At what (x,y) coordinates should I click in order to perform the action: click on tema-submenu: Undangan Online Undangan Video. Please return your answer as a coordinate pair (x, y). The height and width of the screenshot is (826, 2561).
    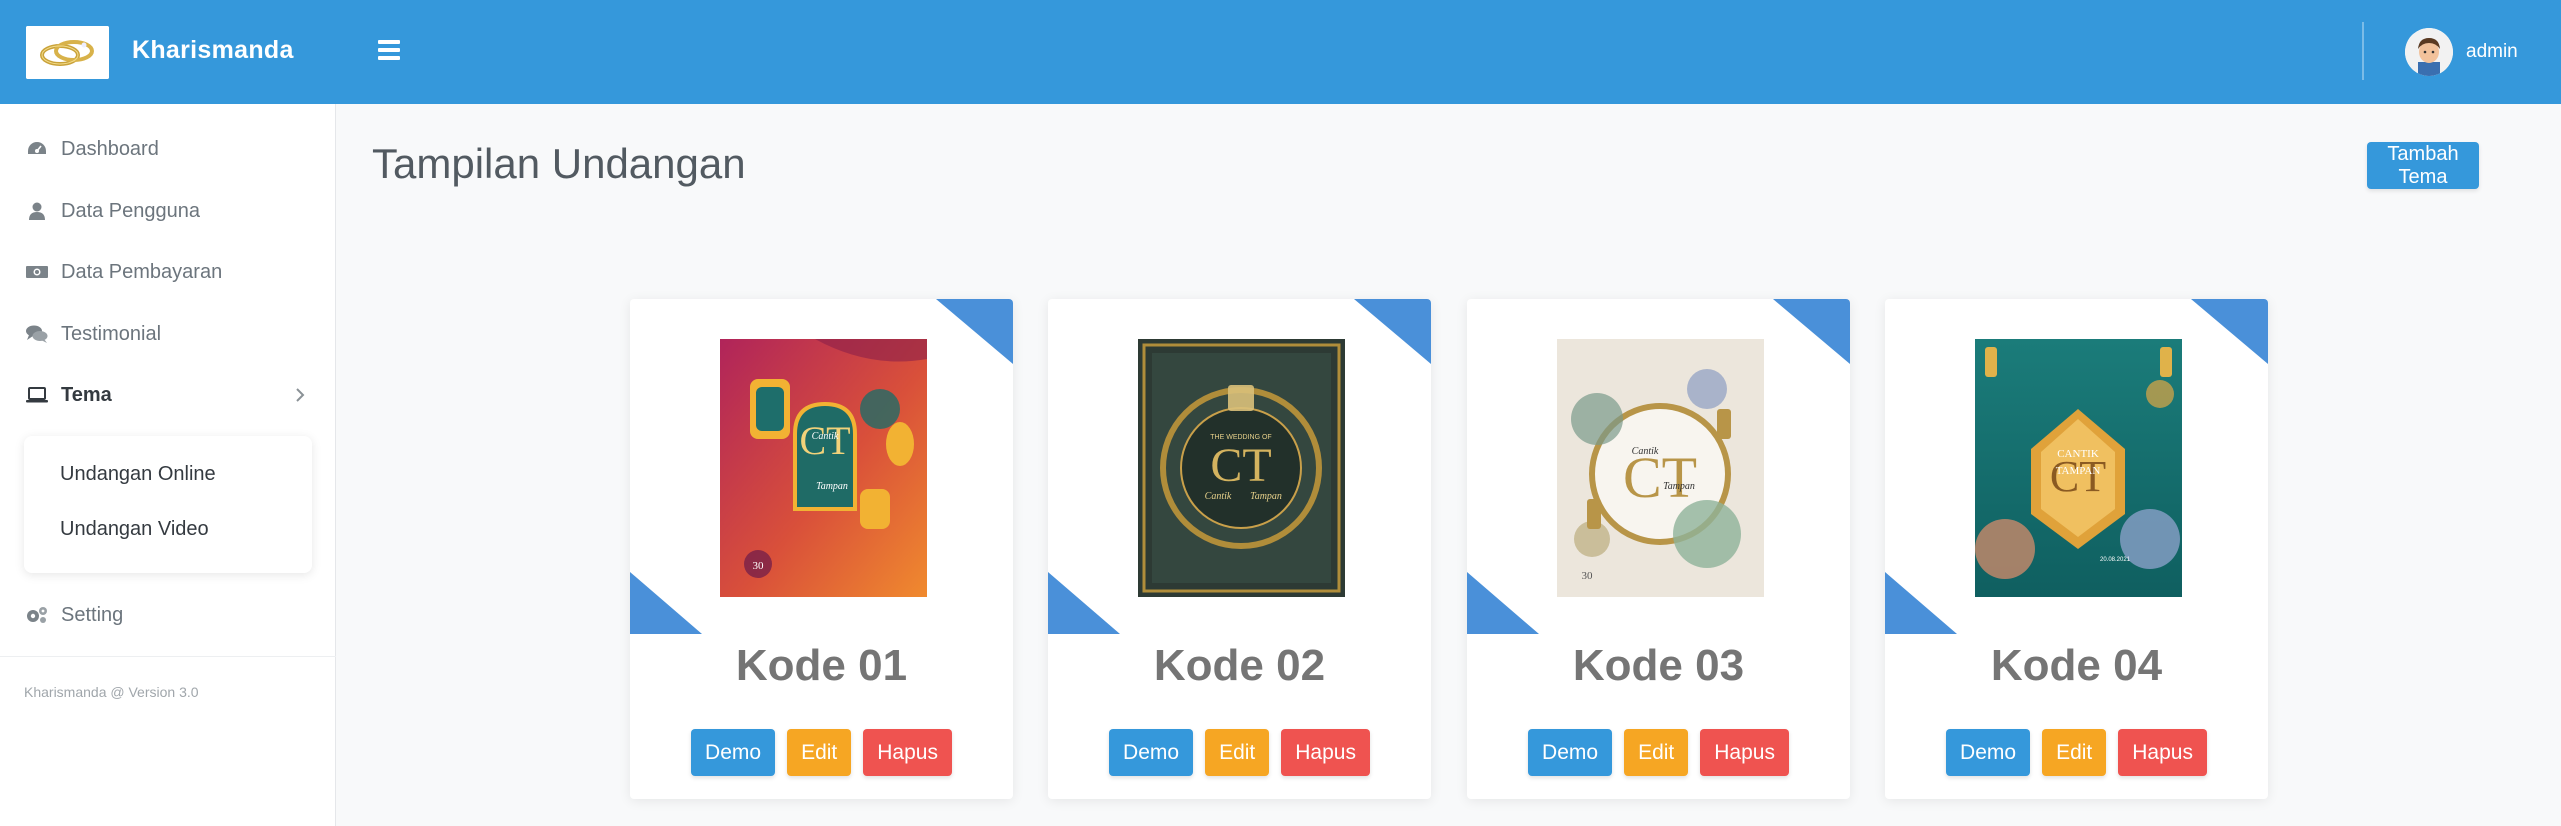
    Looking at the image, I should click on (168, 504).